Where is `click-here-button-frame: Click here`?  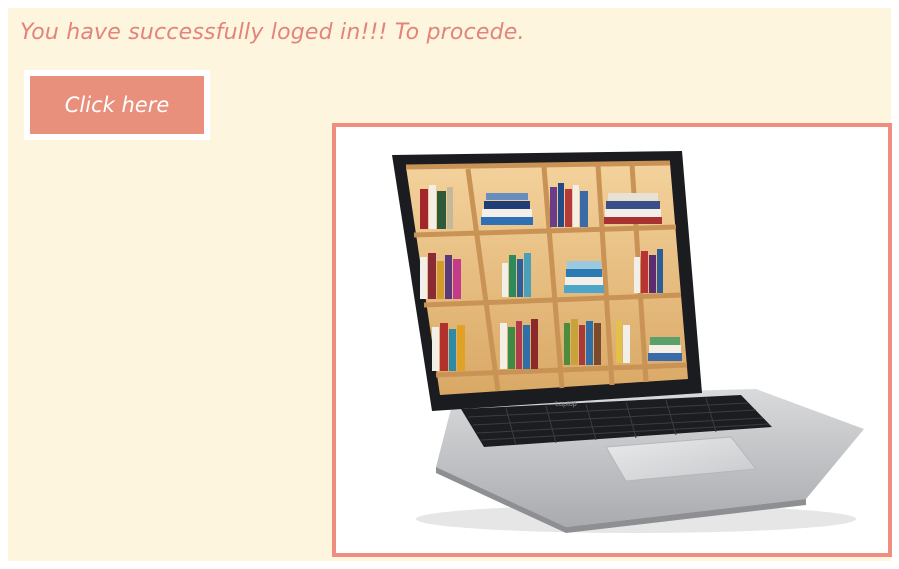
click-here-button-frame: Click here is located at coordinates (117, 105).